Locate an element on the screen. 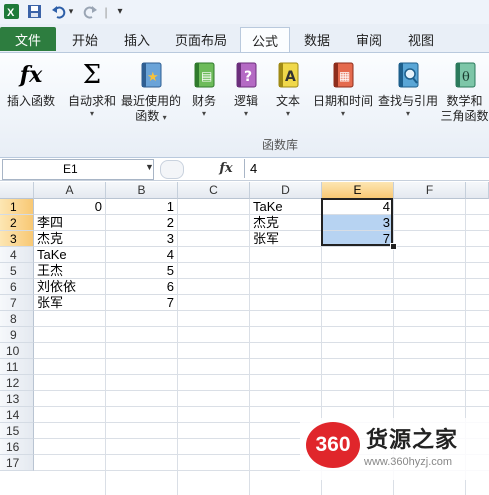  undo-icon is located at coordinates (58, 11).